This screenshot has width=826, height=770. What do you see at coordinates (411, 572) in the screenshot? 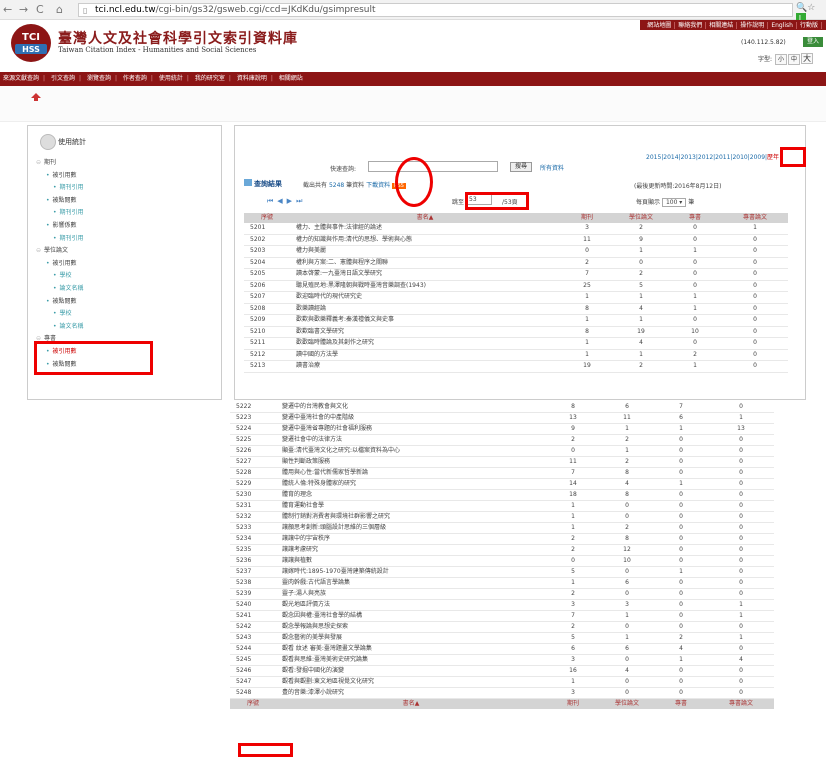
I see `table-cell-name: 讓嫁時代:1895-1970臺灣建築傳統設計` at bounding box center [411, 572].